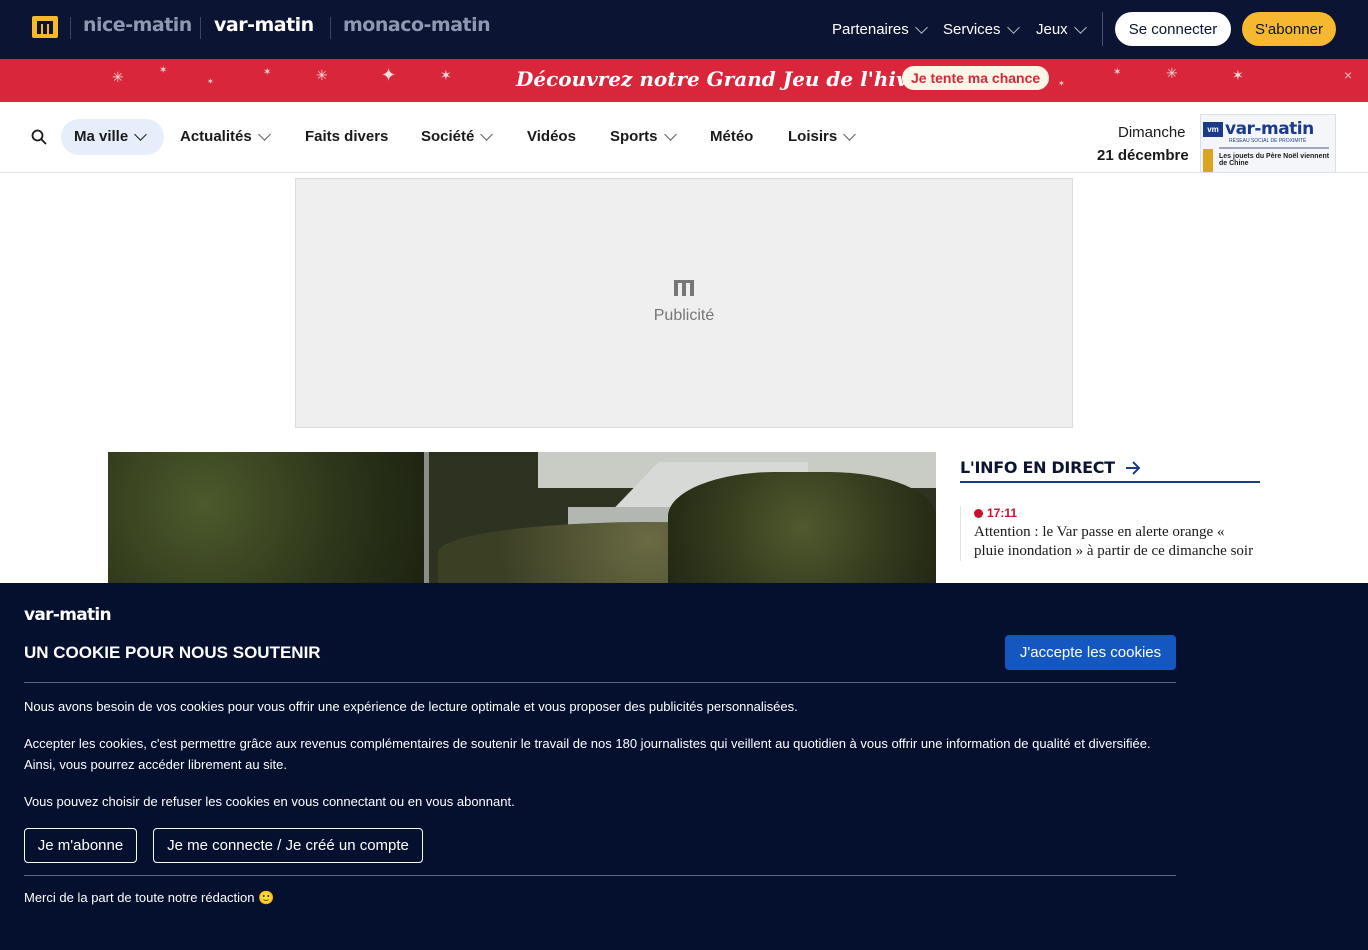 The height and width of the screenshot is (950, 1368). What do you see at coordinates (1143, 155) in the screenshot?
I see `edition-date: 21 décembre` at bounding box center [1143, 155].